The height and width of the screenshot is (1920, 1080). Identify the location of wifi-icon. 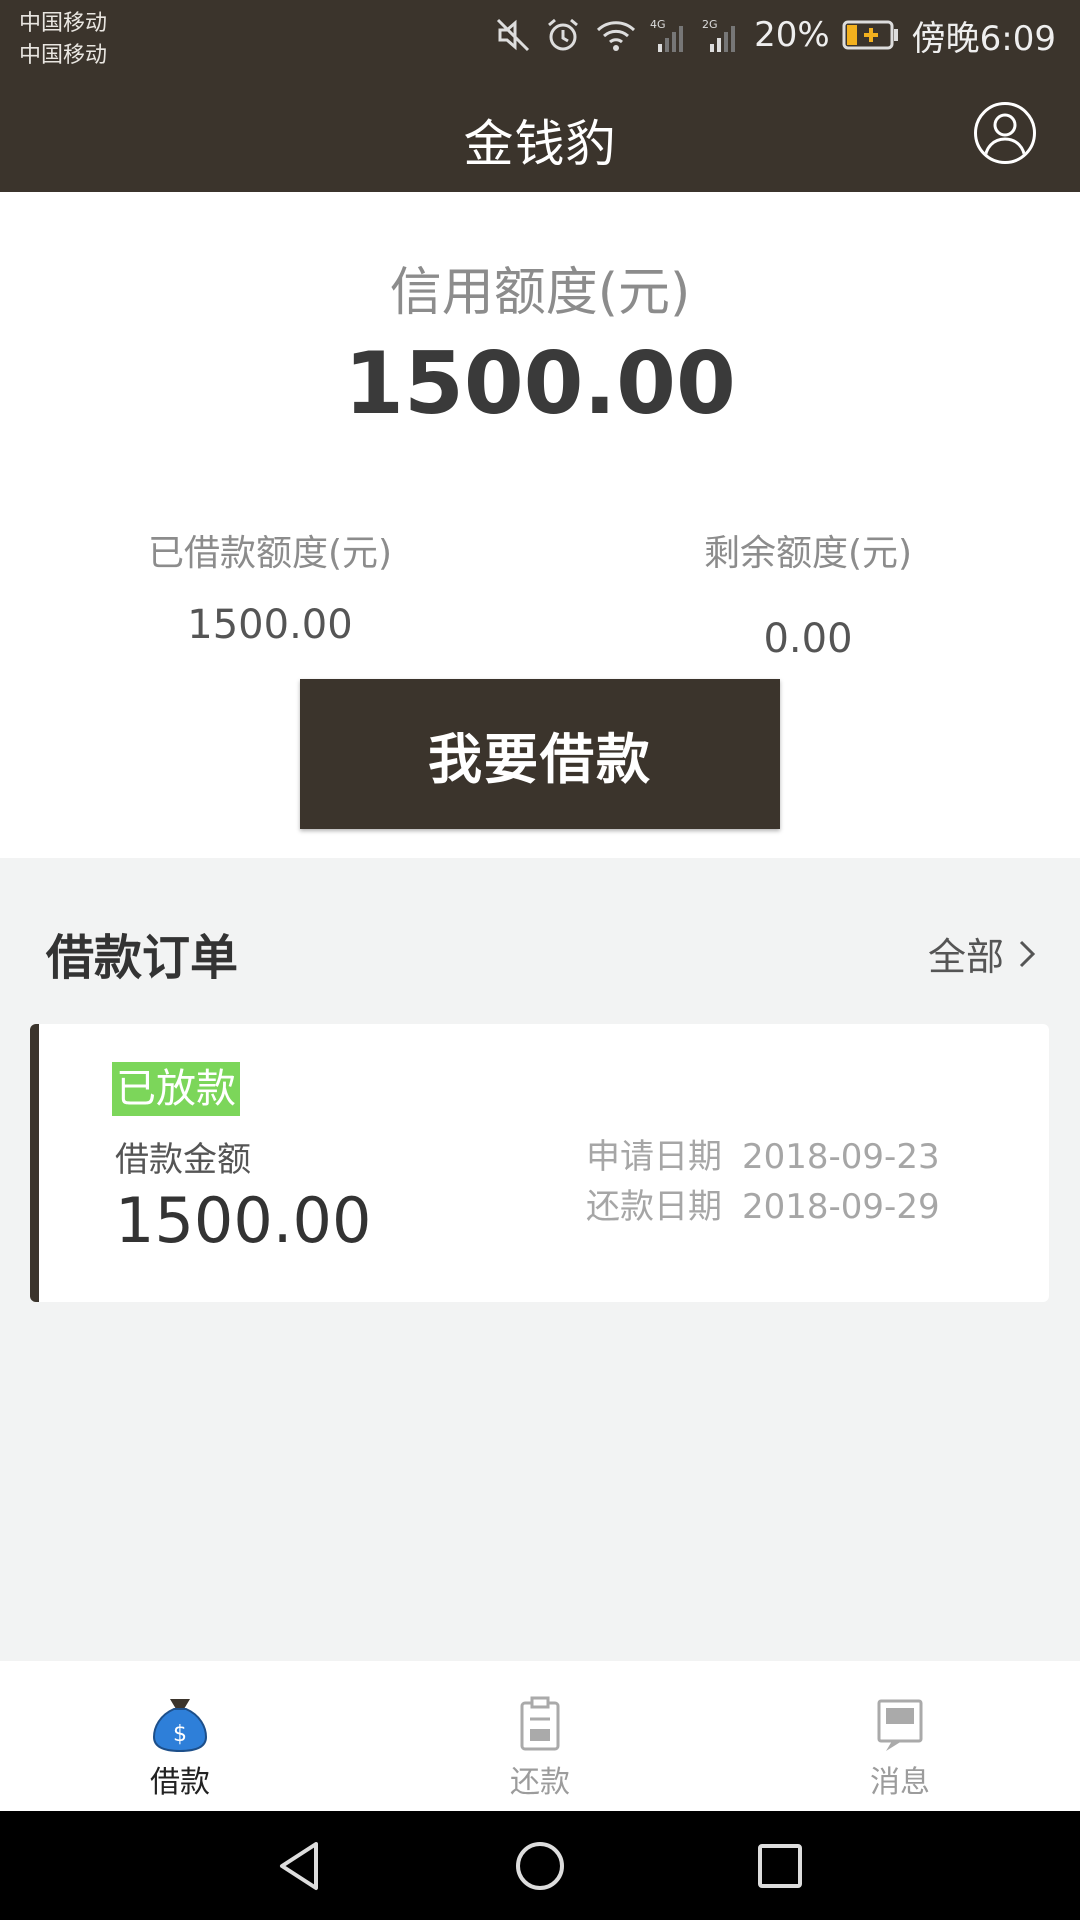
(616, 35).